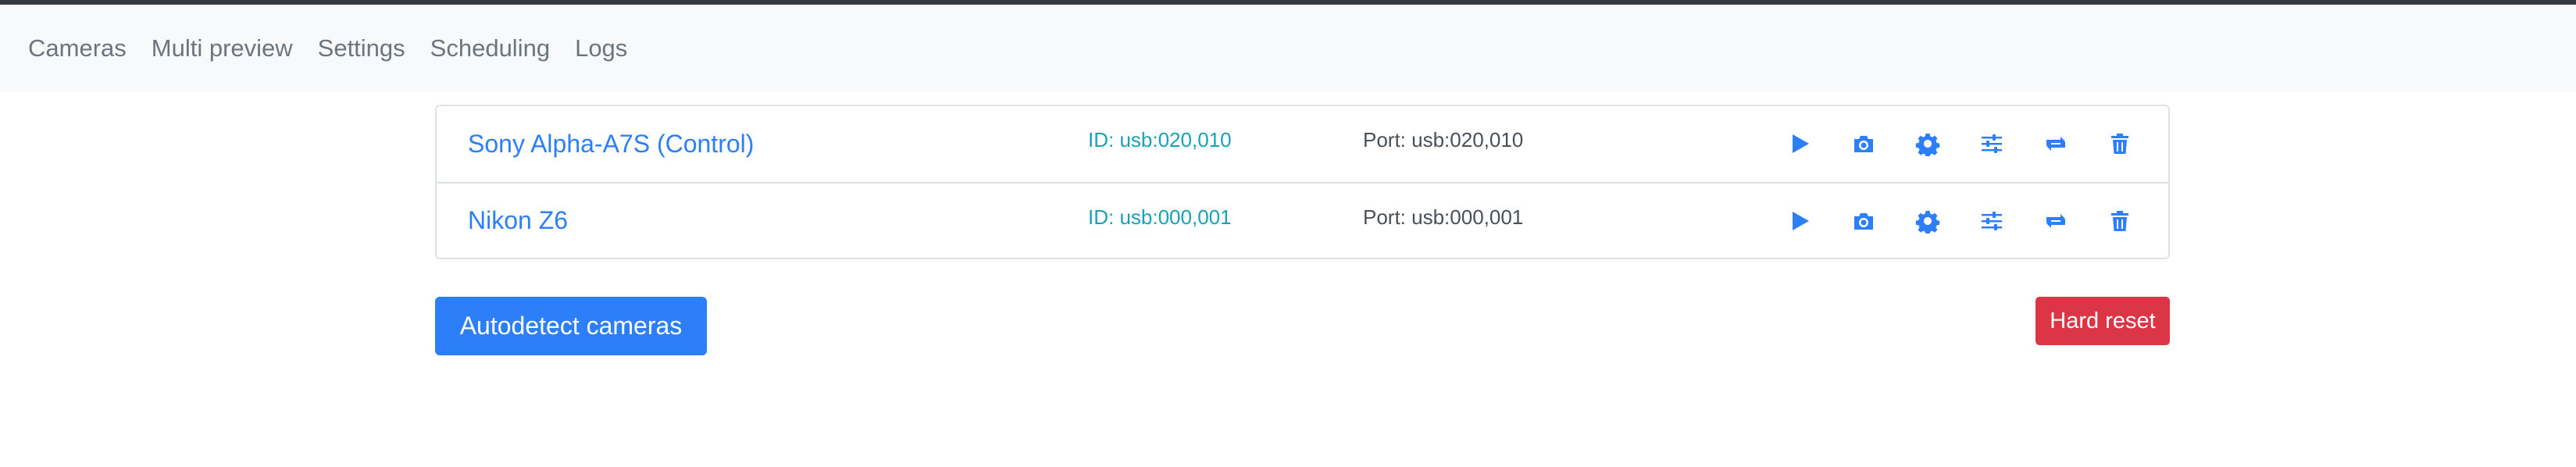 This screenshot has width=2576, height=467. Describe the element at coordinates (611, 144) in the screenshot. I see `camera-name: Sony Alpha-A7S (Control)` at that location.